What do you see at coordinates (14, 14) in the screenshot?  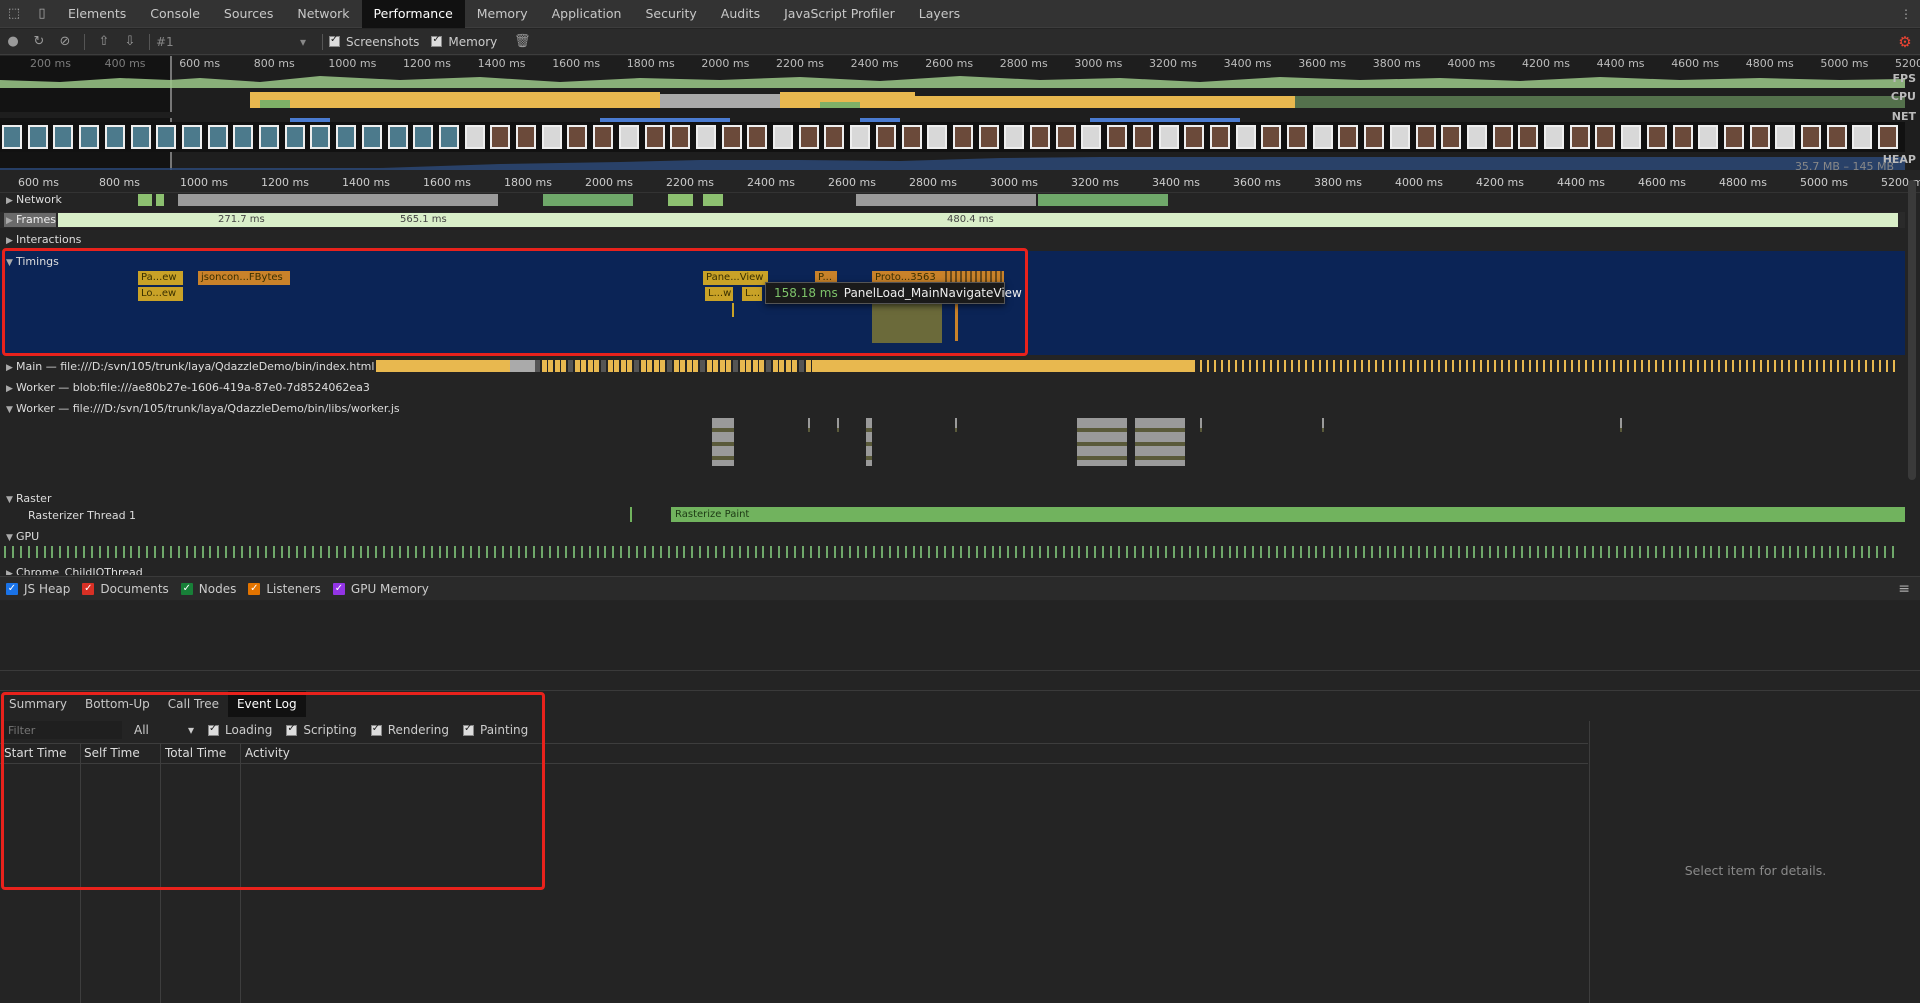 I see `inspect-element-icon: ⬚` at bounding box center [14, 14].